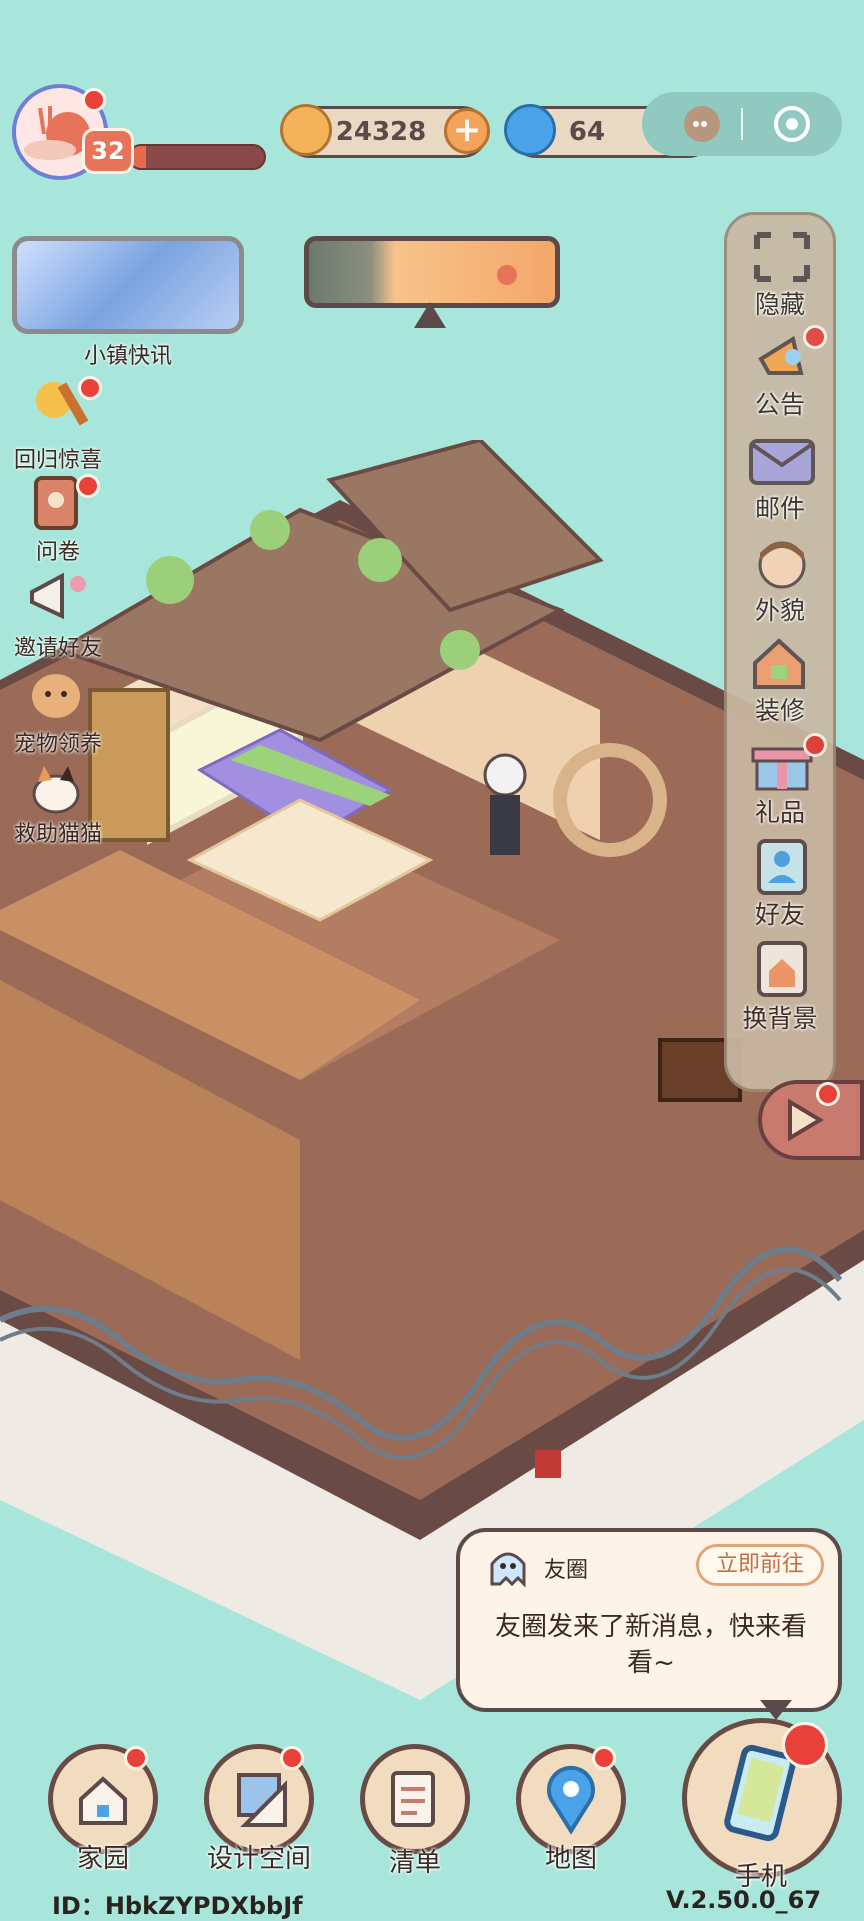 The width and height of the screenshot is (864, 1921). What do you see at coordinates (779, 914) in the screenshot?
I see `friends-label: 好友` at bounding box center [779, 914].